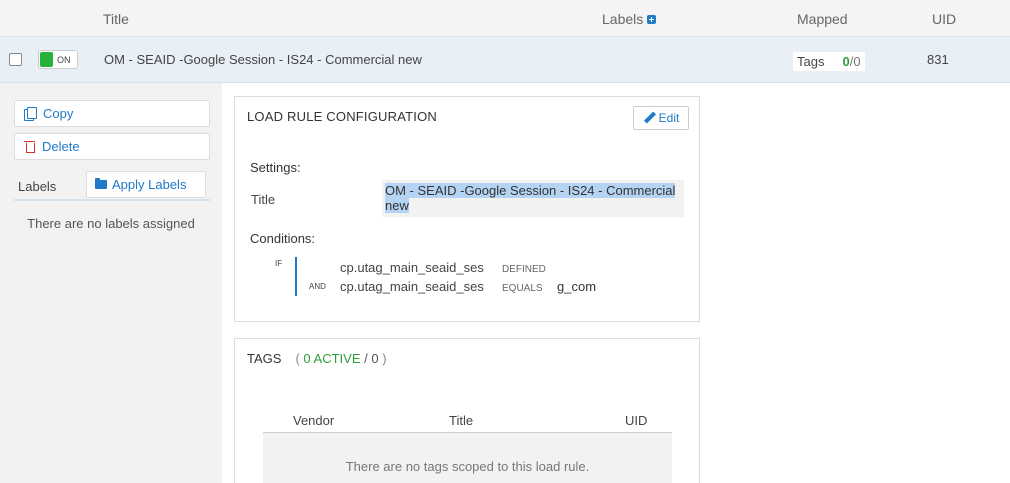 This screenshot has height=483, width=1010. I want to click on title-key: Title, so click(263, 199).